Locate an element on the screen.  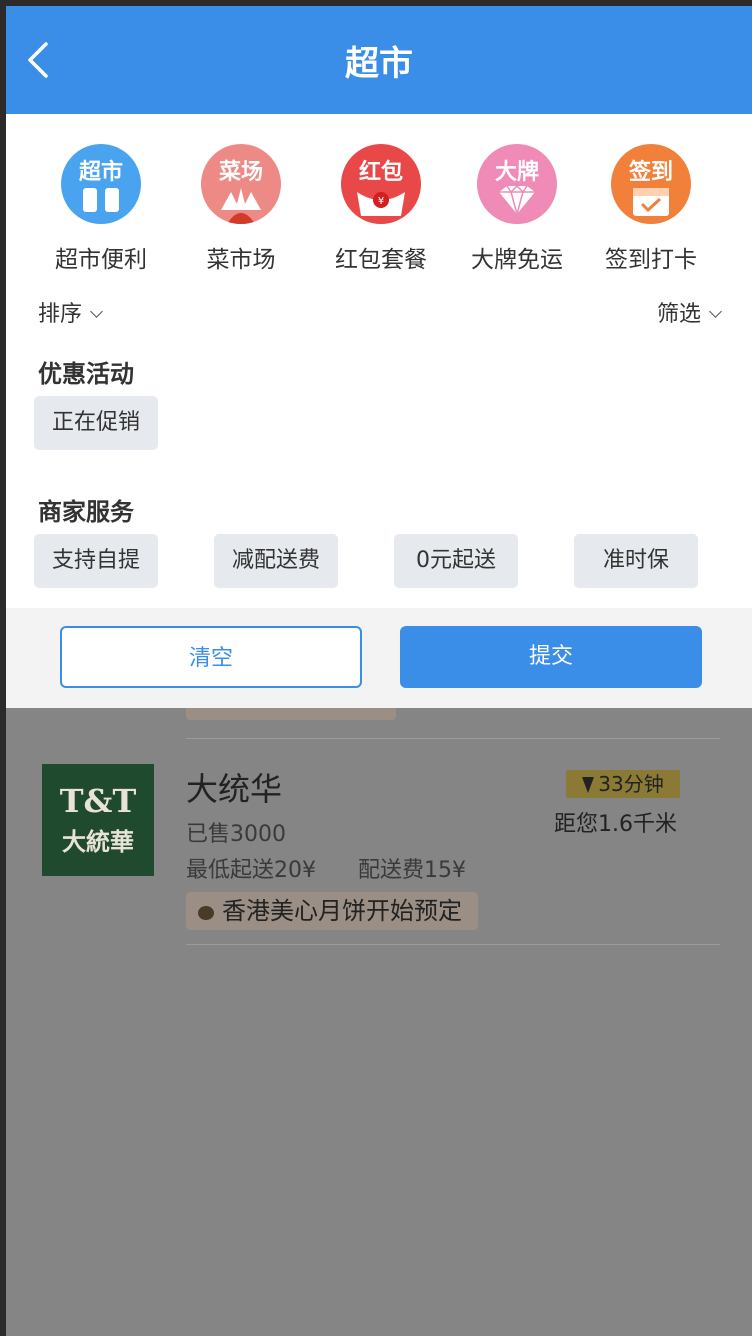
category-label: 菜市场 is located at coordinates (241, 260).